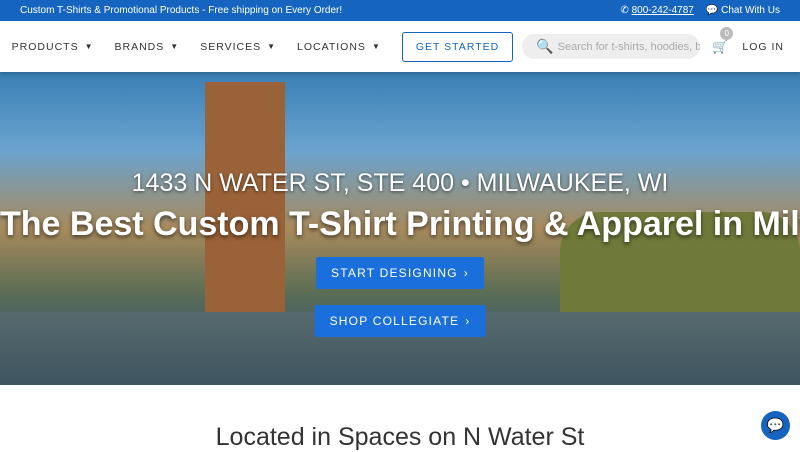 This screenshot has width=800, height=452. Describe the element at coordinates (245, 202) in the screenshot. I see `hero-image-building` at that location.